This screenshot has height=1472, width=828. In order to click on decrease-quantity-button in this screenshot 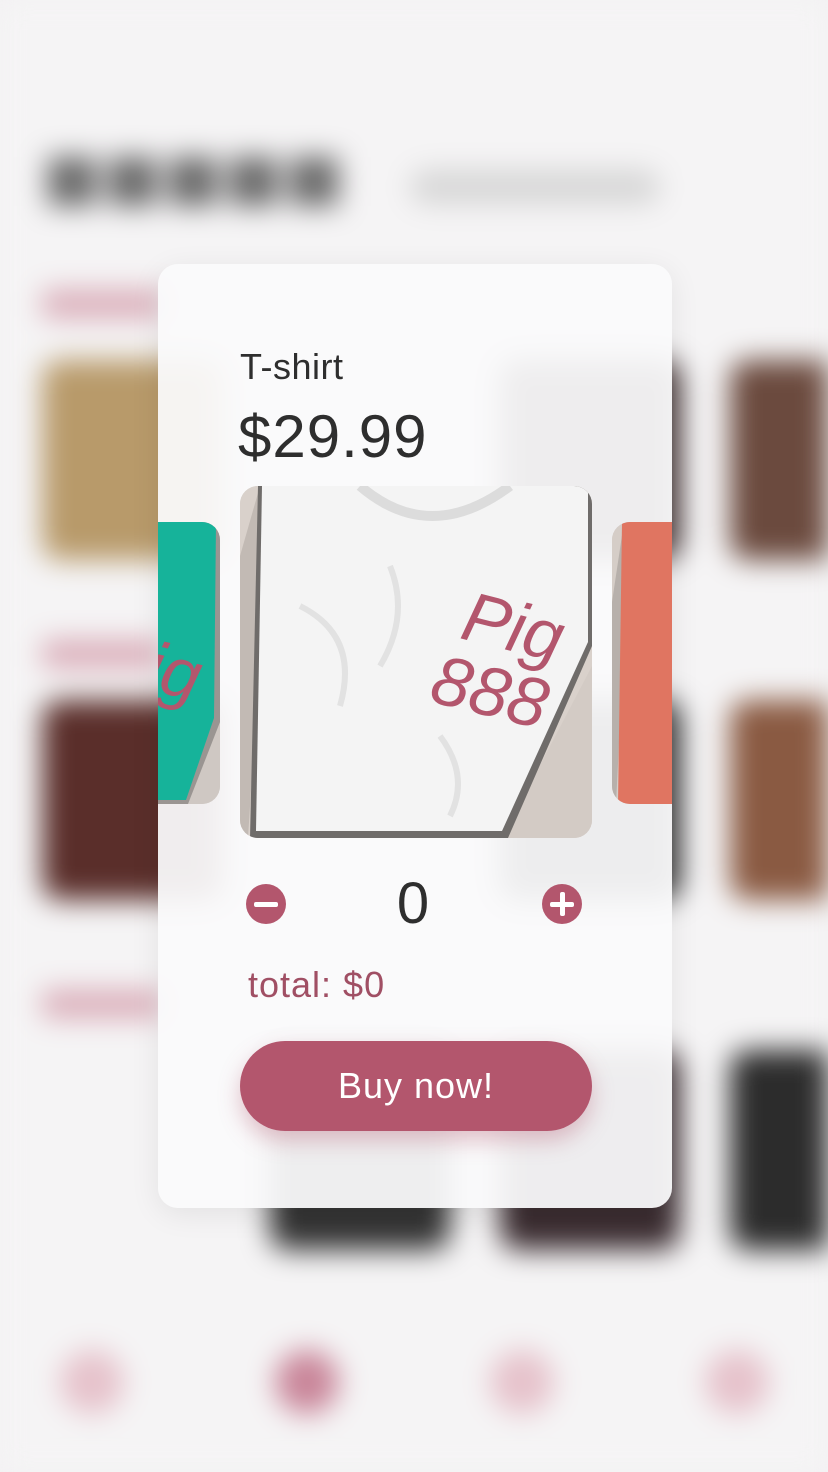, I will do `click(266, 904)`.